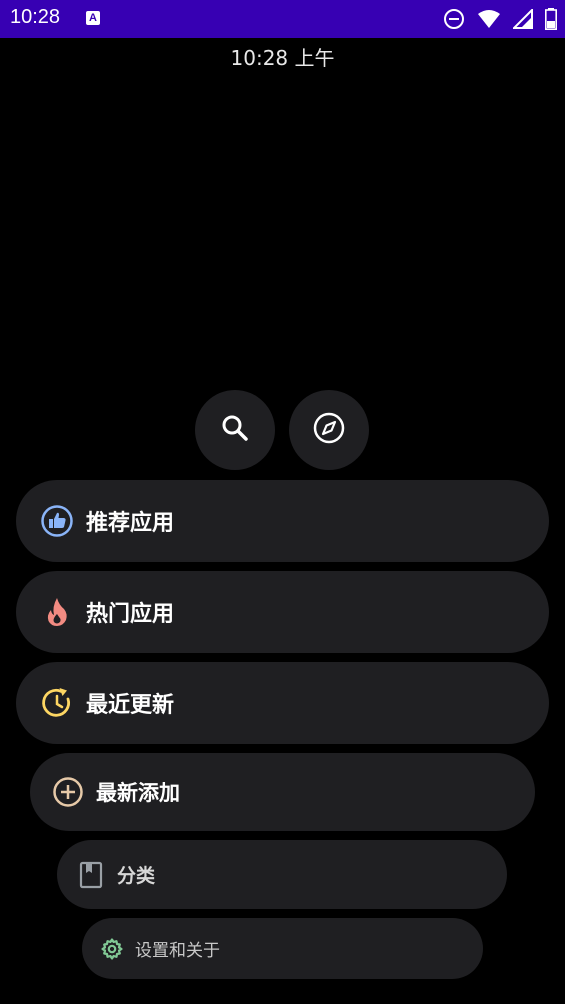 The width and height of the screenshot is (565, 1004). Describe the element at coordinates (454, 19) in the screenshot. I see `do-not-disturb-icon` at that location.